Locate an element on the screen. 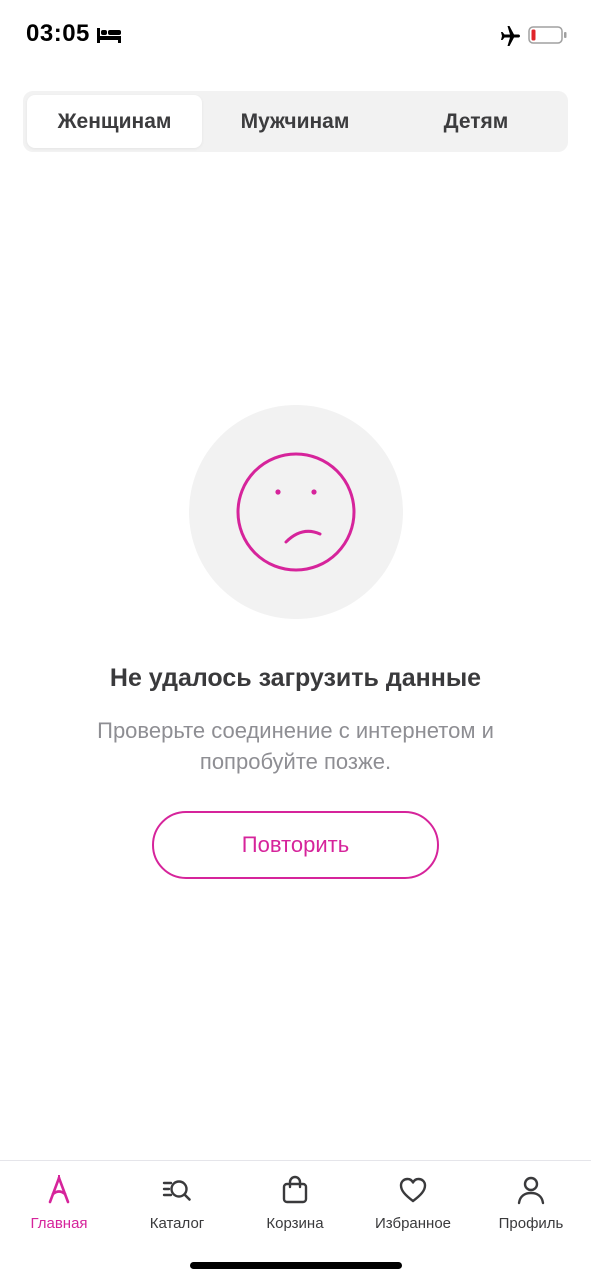  nav-label-profile: Профиль is located at coordinates (531, 1223).